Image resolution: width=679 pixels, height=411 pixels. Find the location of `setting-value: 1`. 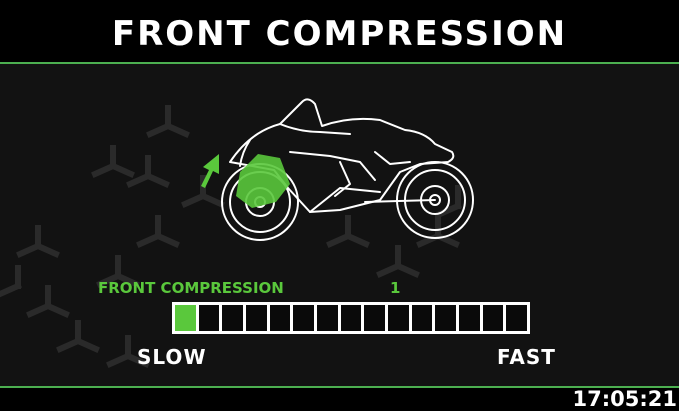

setting-value: 1 is located at coordinates (395, 288).